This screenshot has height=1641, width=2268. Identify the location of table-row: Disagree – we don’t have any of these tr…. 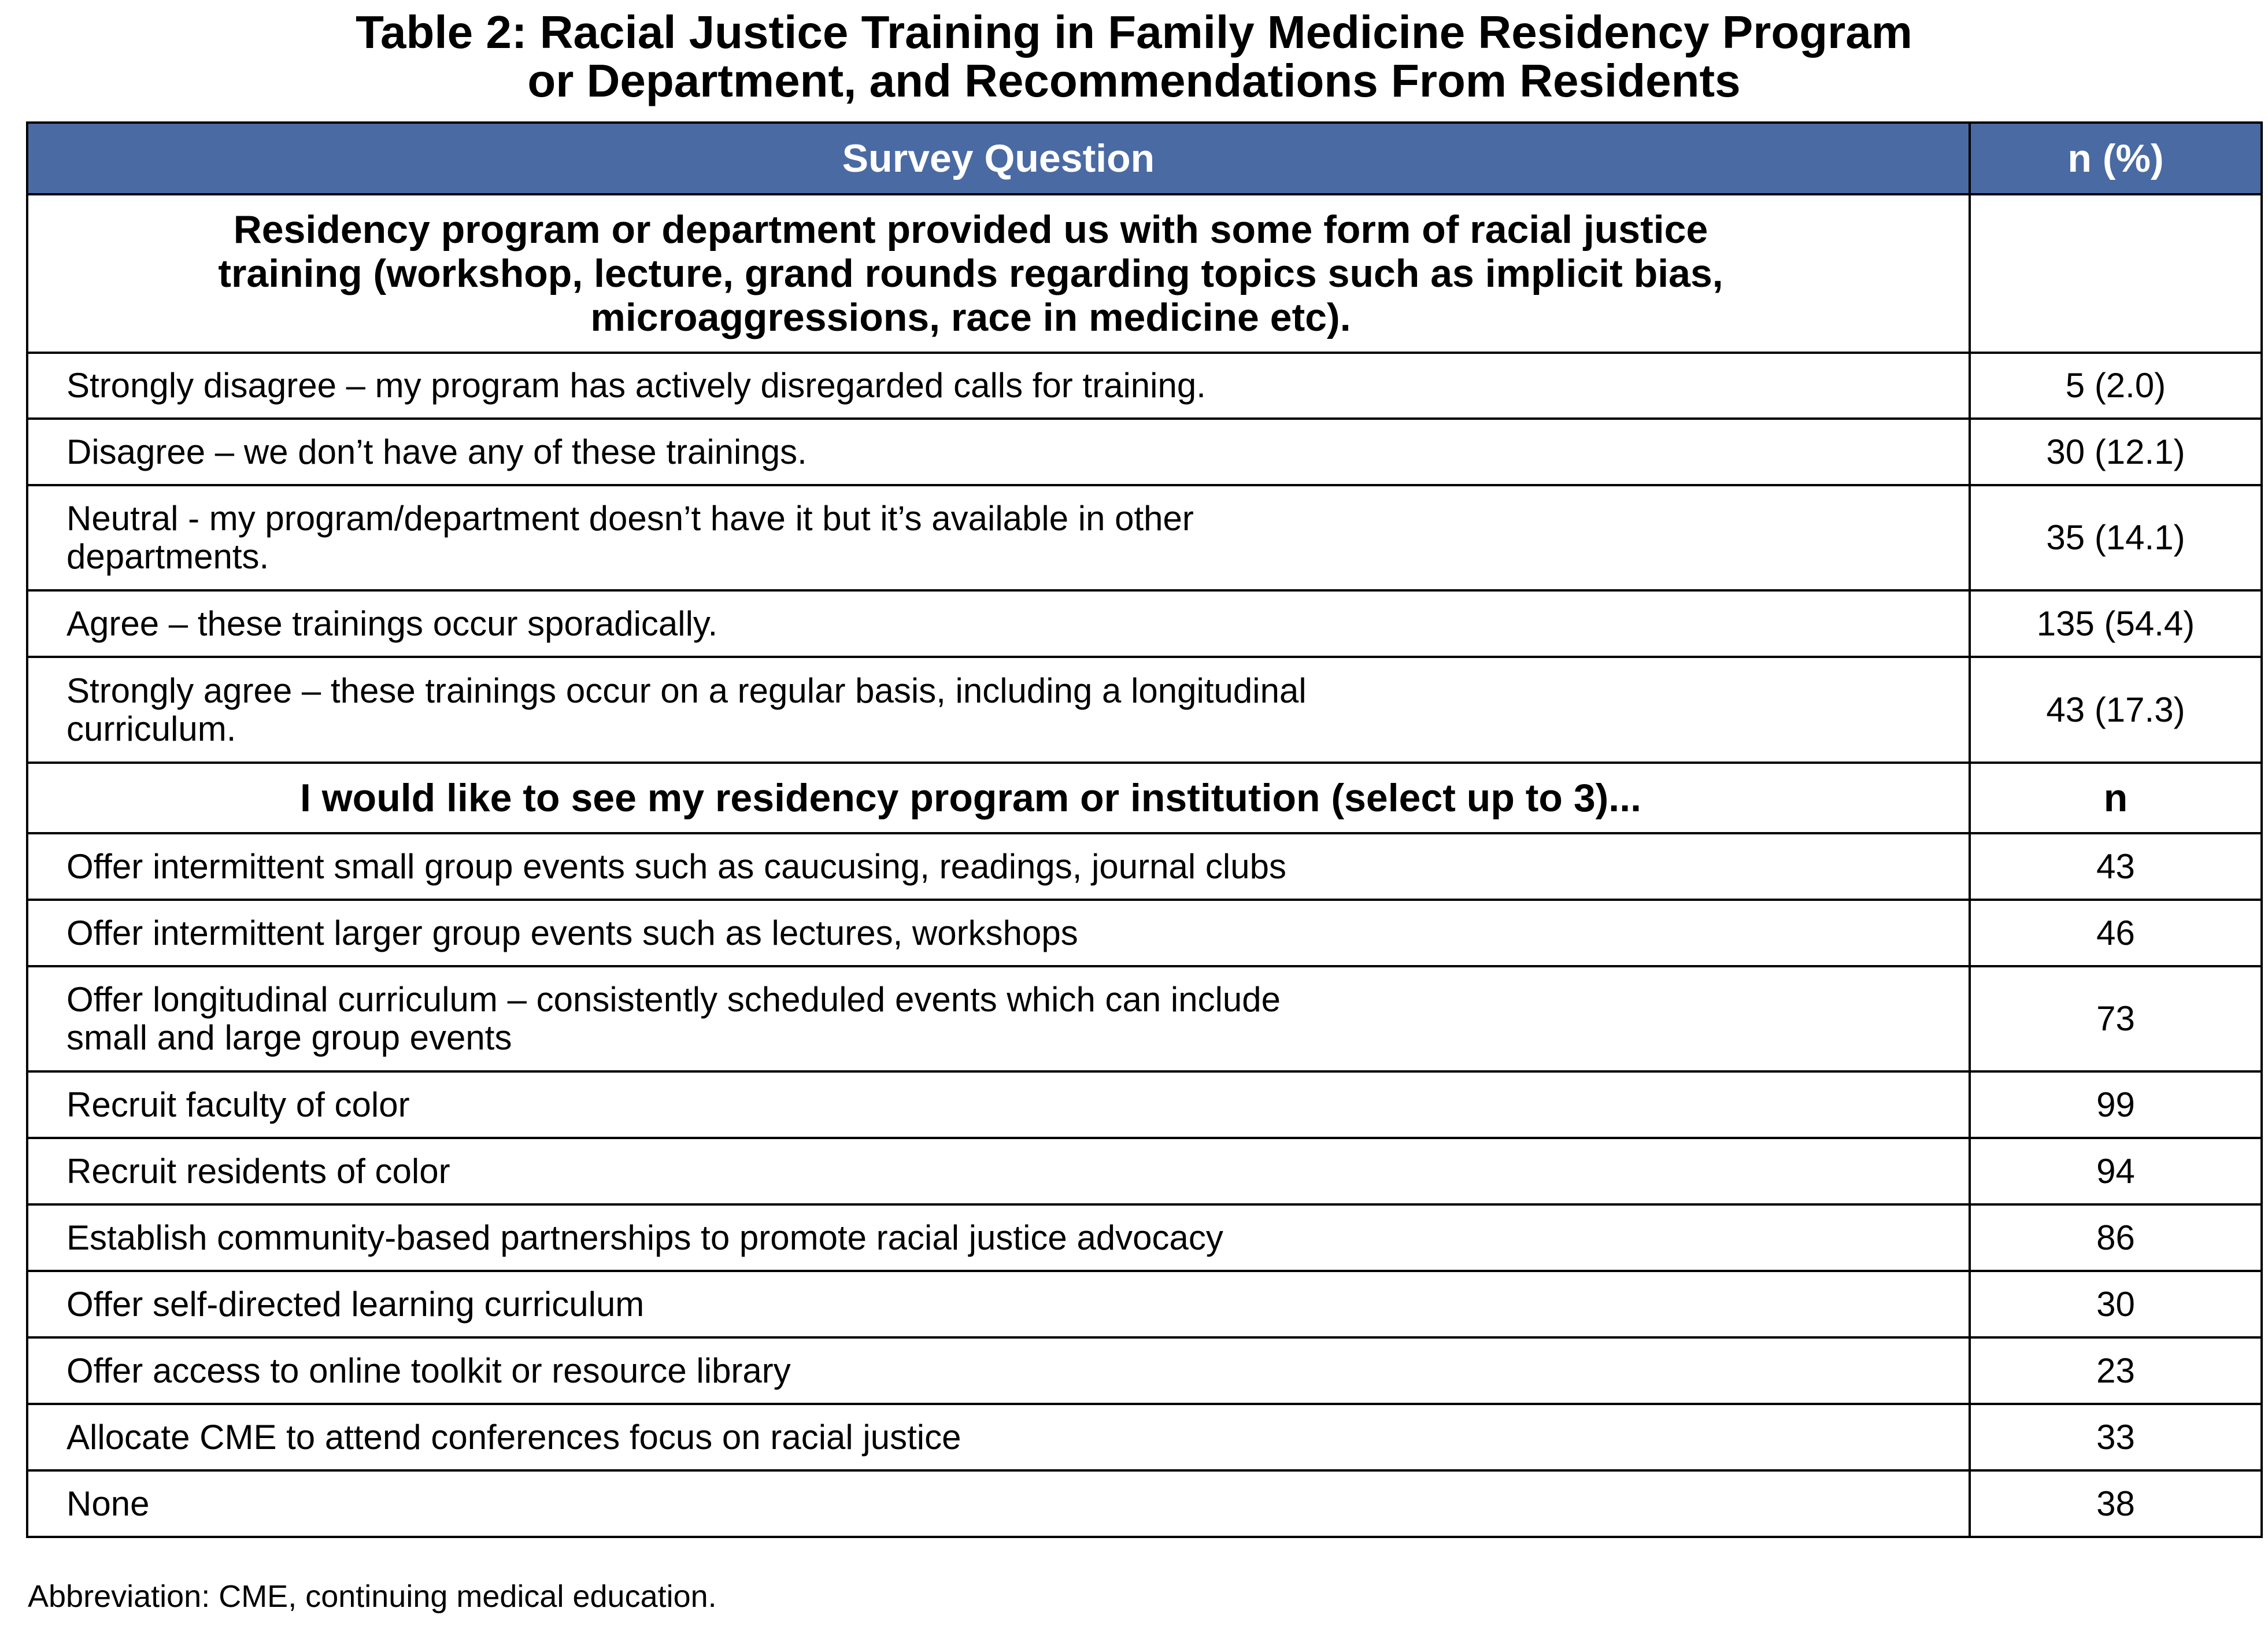
(1144, 451).